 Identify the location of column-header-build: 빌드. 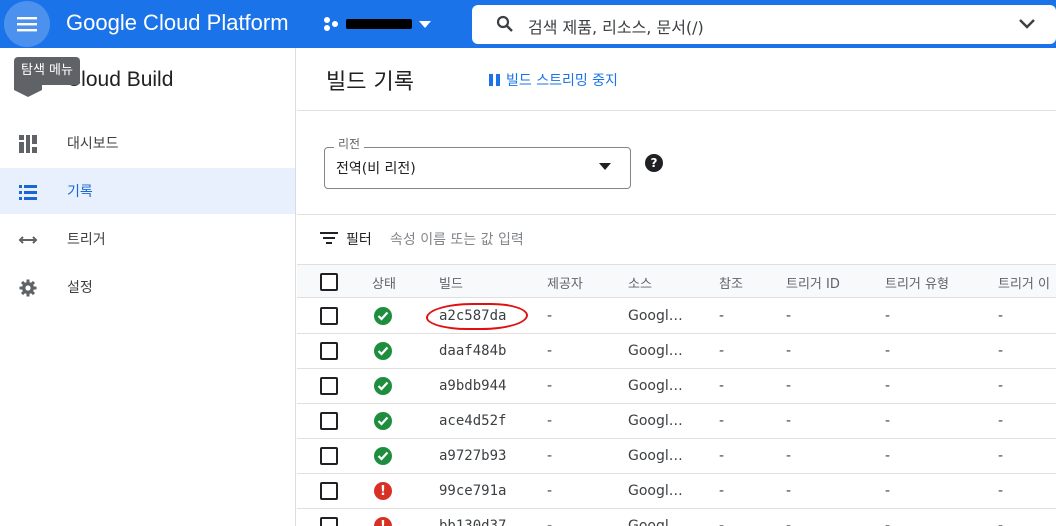
(451, 282).